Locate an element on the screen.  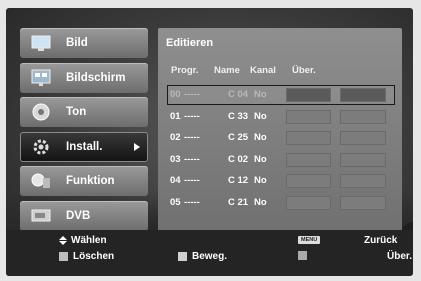
menu-item-install: Install. is located at coordinates (84, 146).